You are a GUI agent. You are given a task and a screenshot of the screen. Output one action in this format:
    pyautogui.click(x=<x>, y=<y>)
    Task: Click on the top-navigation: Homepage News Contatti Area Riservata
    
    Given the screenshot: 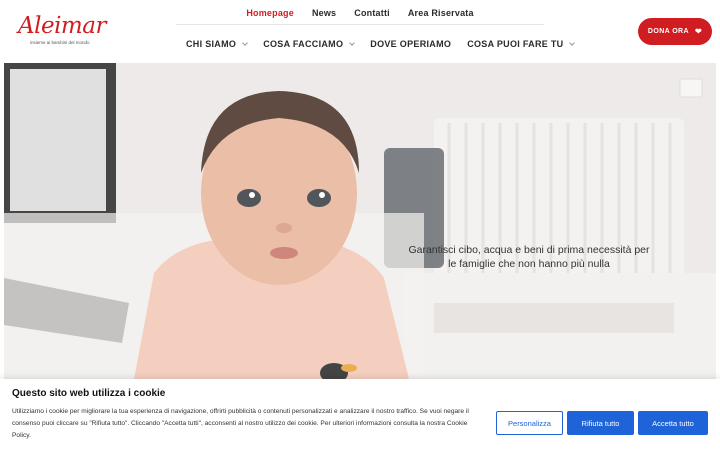 What is the action you would take?
    pyautogui.click(x=360, y=12)
    